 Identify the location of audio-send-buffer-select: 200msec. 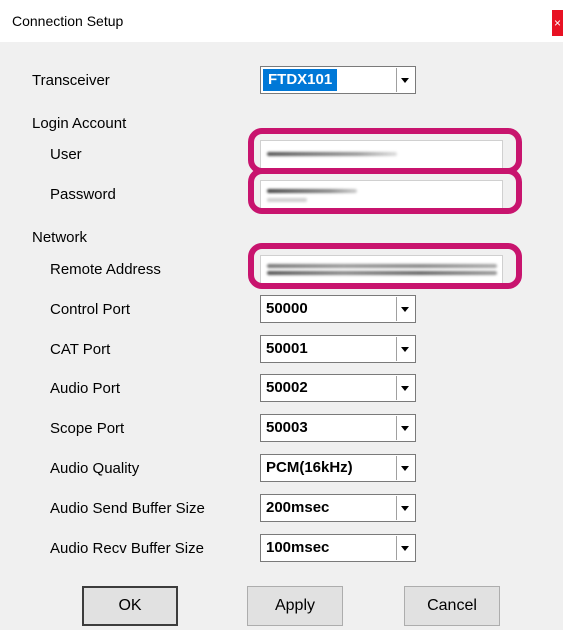
(338, 508).